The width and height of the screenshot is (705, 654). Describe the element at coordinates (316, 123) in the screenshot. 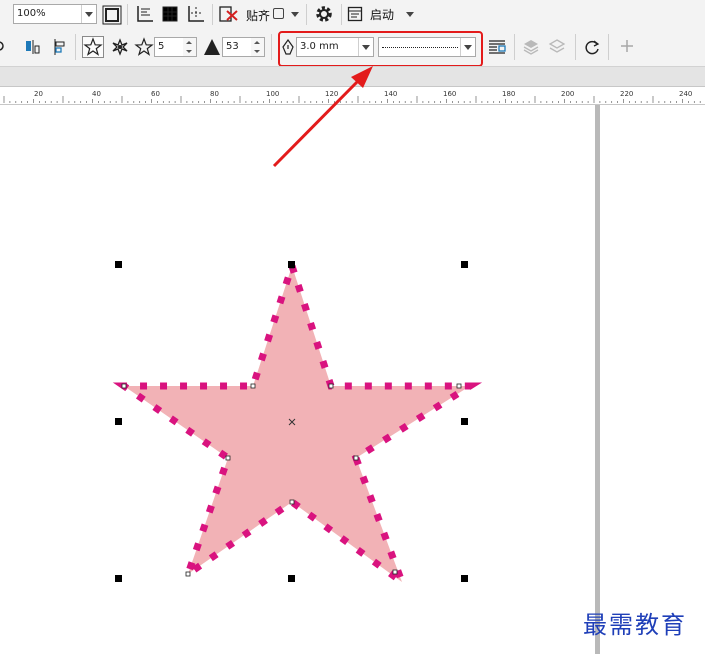

I see `arrow-shaft` at that location.